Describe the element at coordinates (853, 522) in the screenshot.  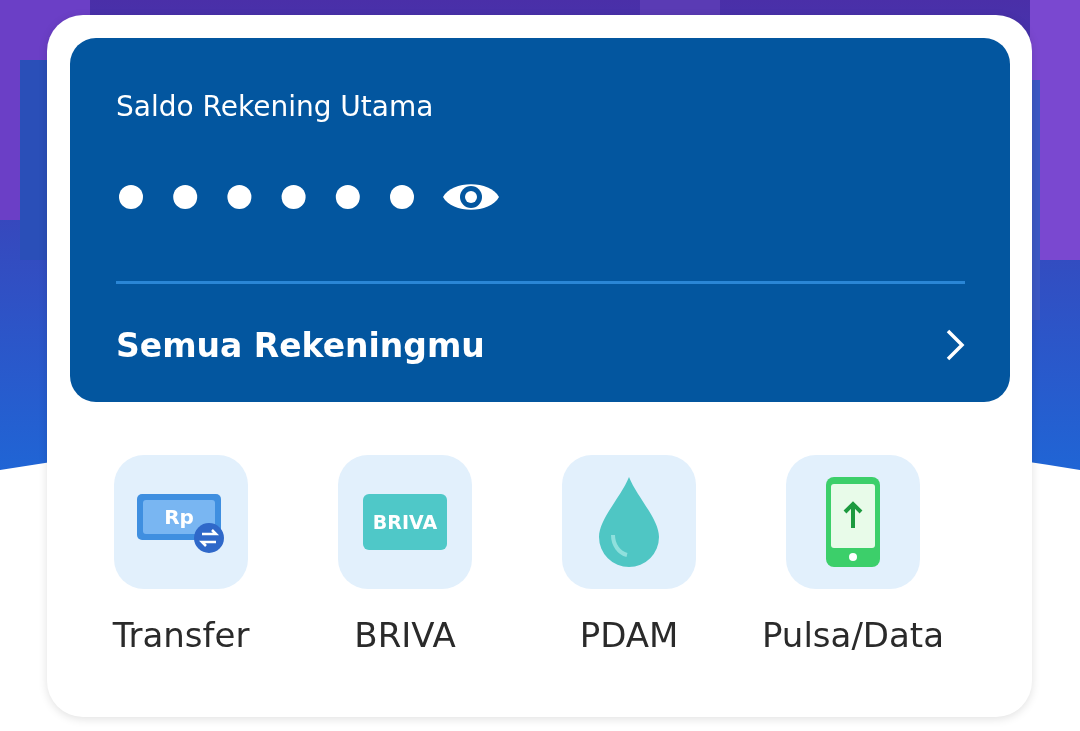
I see `phone-upload-icon` at that location.